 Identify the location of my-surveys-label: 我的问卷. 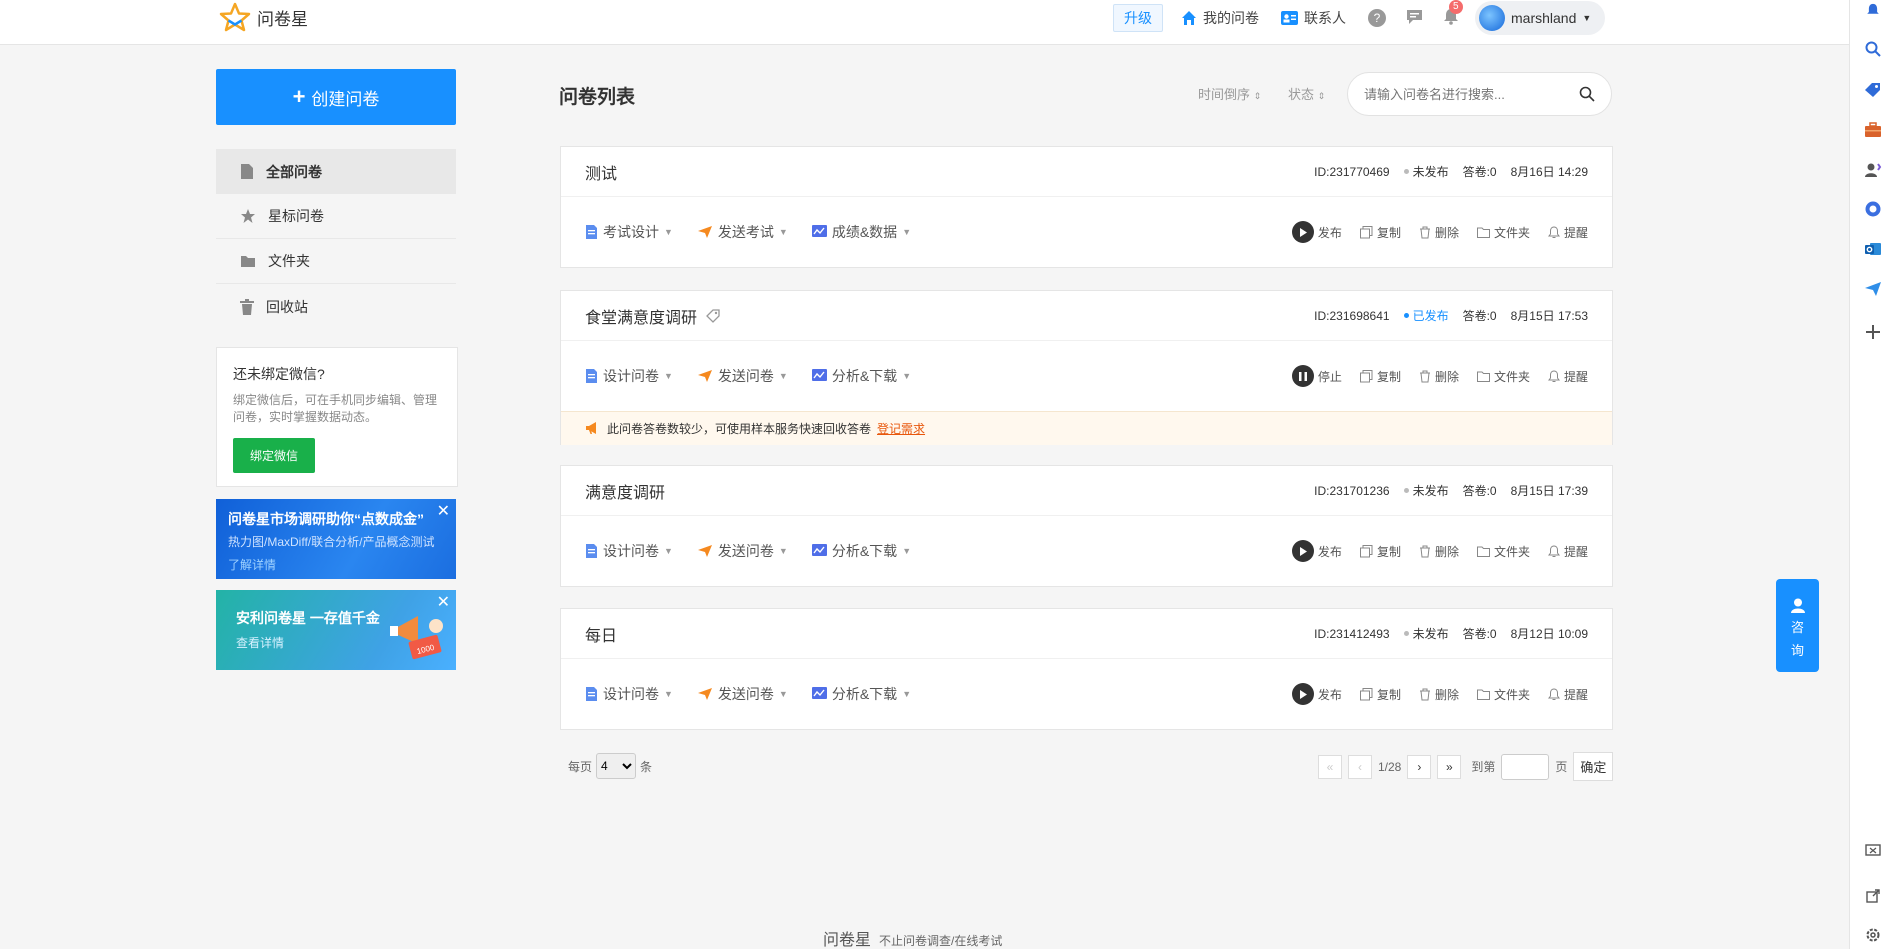
(1231, 18).